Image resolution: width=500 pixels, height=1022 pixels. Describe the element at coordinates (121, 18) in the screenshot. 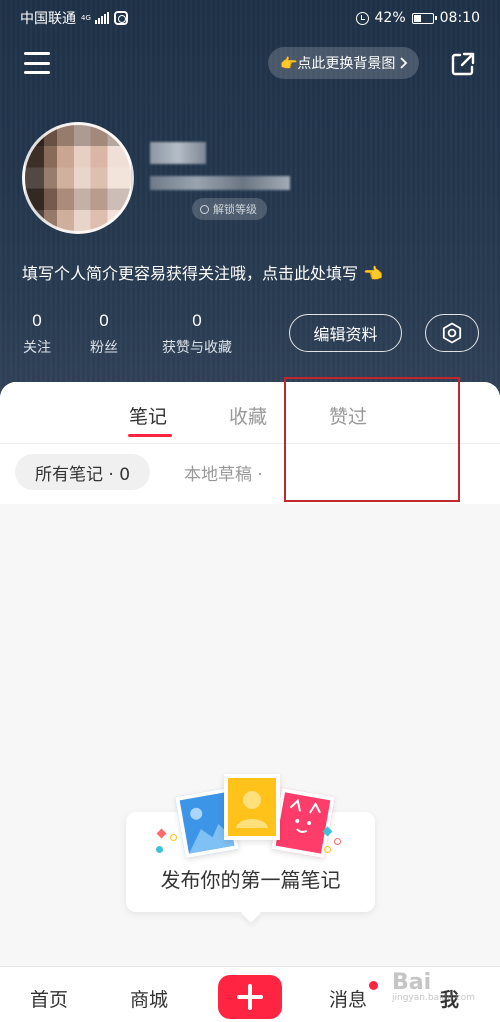

I see `app-notification-icon` at that location.